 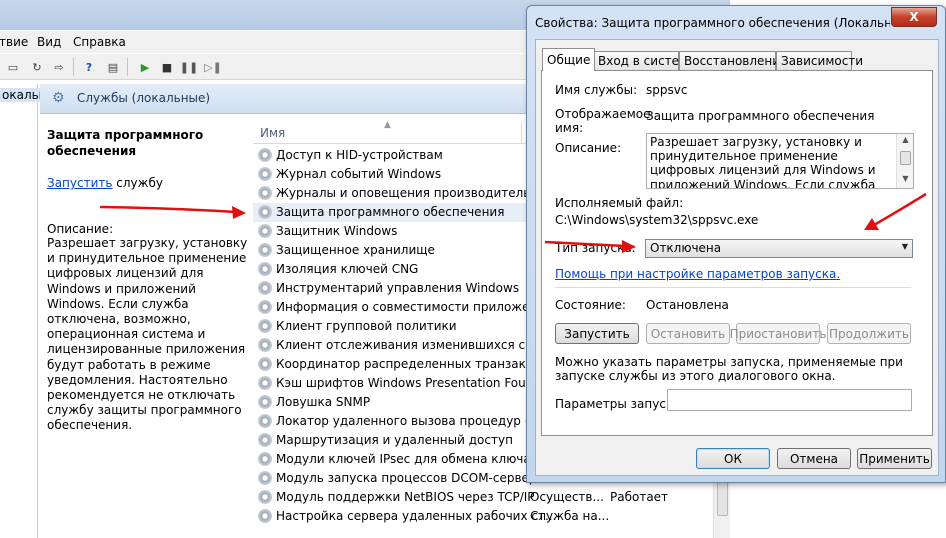 What do you see at coordinates (59, 67) in the screenshot?
I see `export-icon: ⇨` at bounding box center [59, 67].